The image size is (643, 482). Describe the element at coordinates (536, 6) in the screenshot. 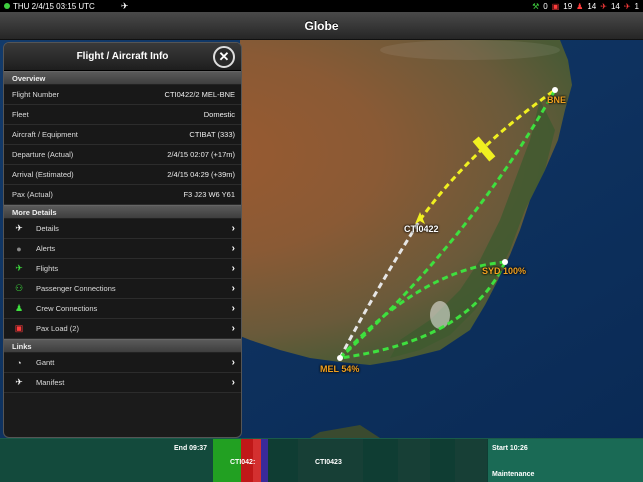

I see `tools-icon: ⚒` at that location.